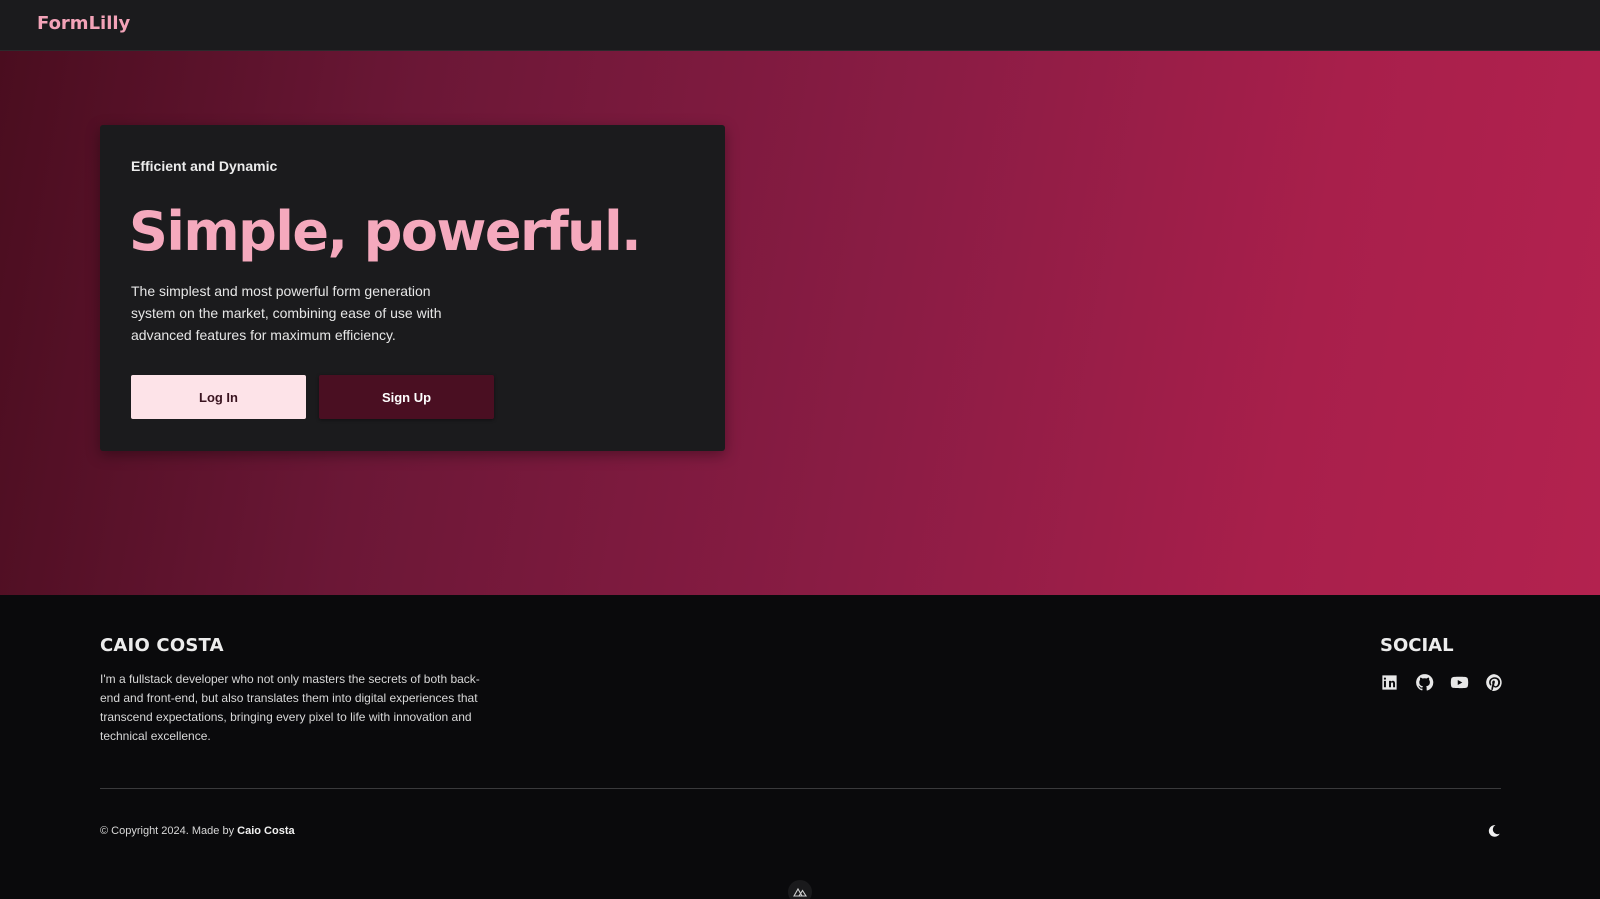  I want to click on copyright-author-link: Caio Costa, so click(265, 831).